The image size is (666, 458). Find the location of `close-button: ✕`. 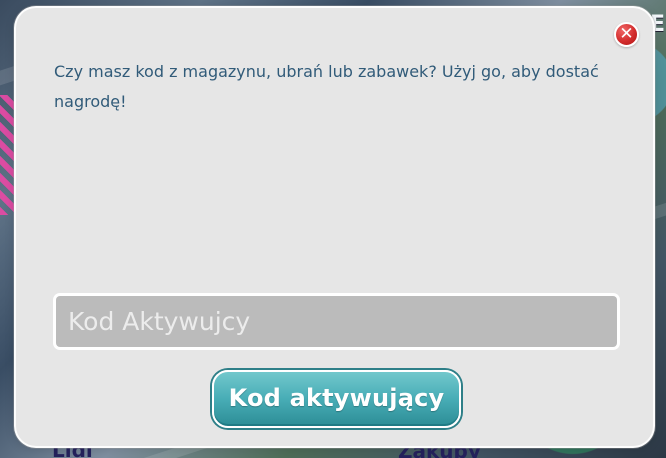

close-button: ✕ is located at coordinates (626, 34).